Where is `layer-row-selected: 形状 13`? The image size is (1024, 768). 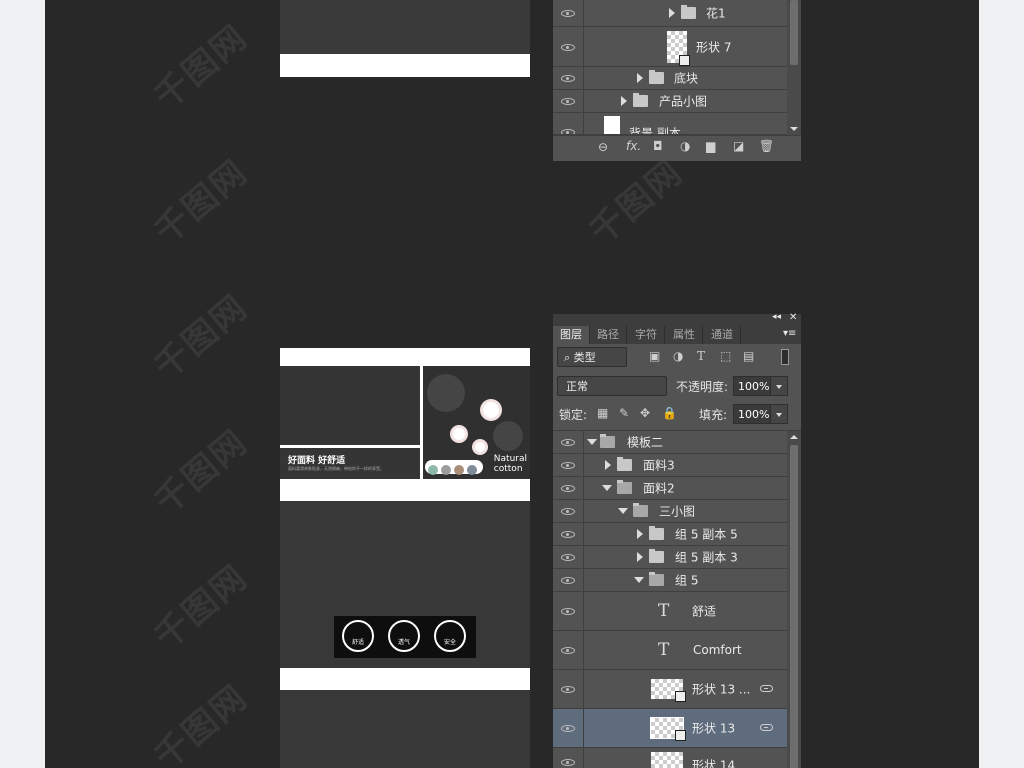 layer-row-selected: 形状 13 is located at coordinates (670, 728).